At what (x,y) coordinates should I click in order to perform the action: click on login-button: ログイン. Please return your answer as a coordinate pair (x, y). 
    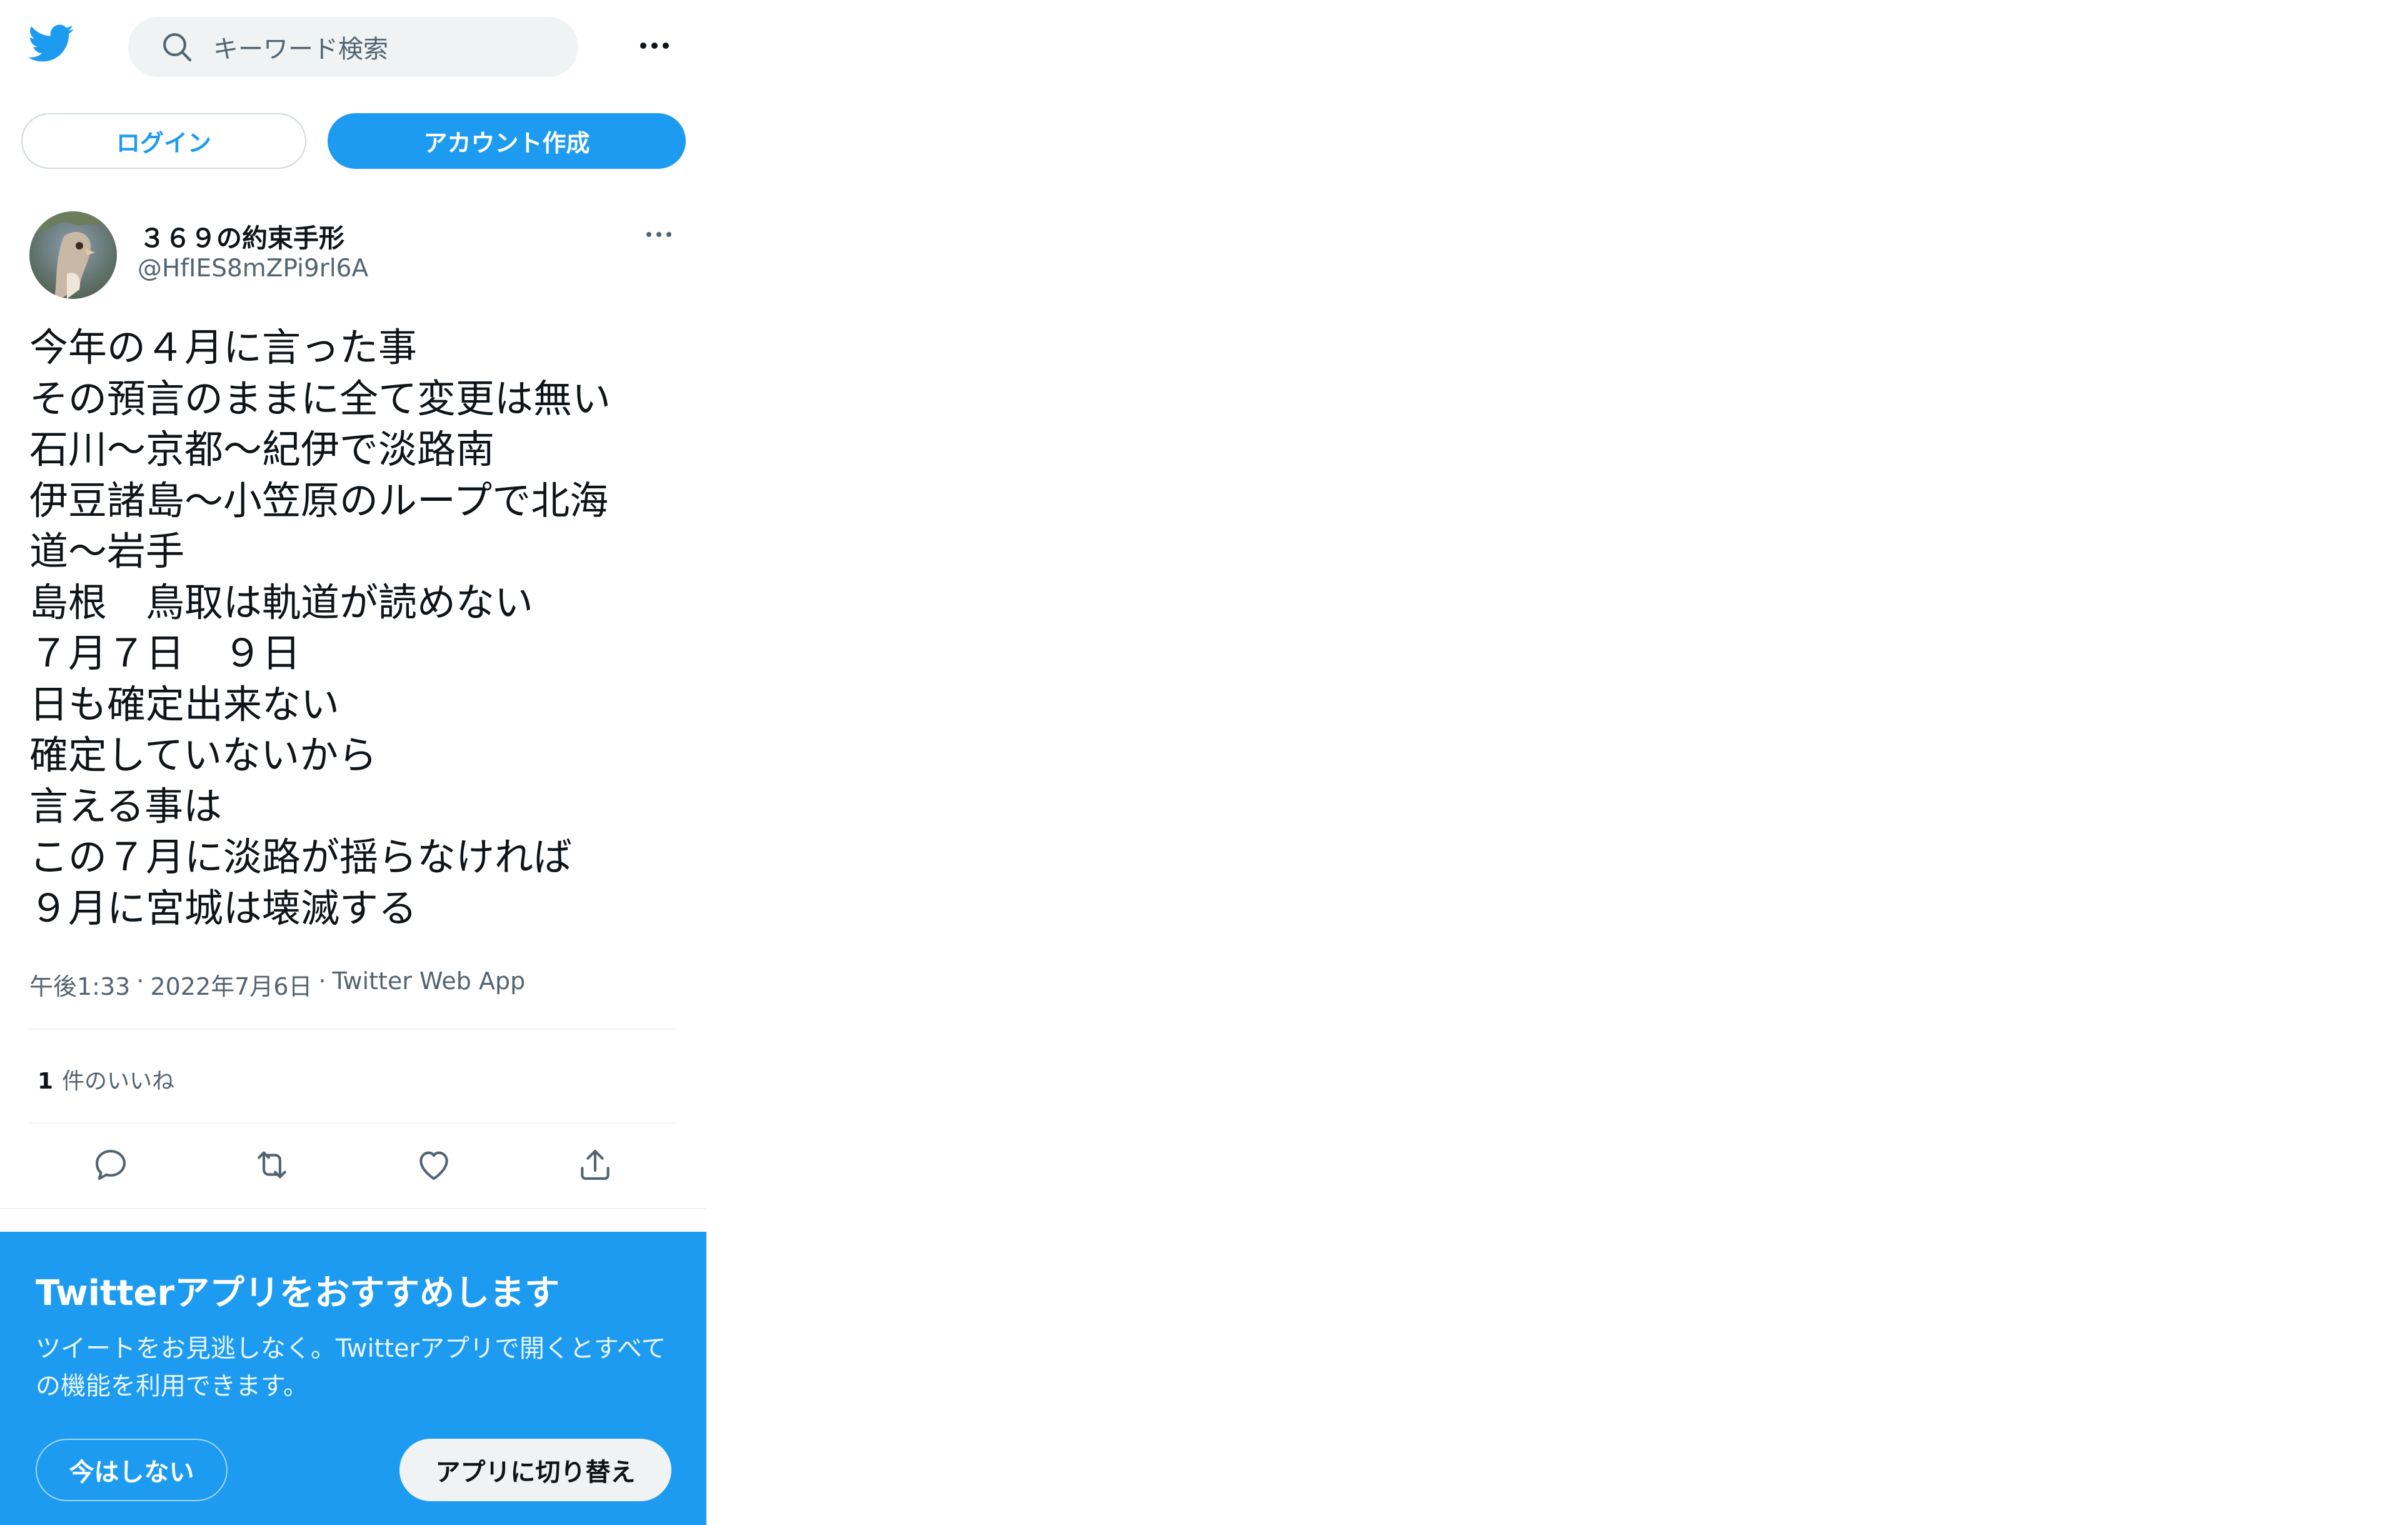
    Looking at the image, I should click on (163, 141).